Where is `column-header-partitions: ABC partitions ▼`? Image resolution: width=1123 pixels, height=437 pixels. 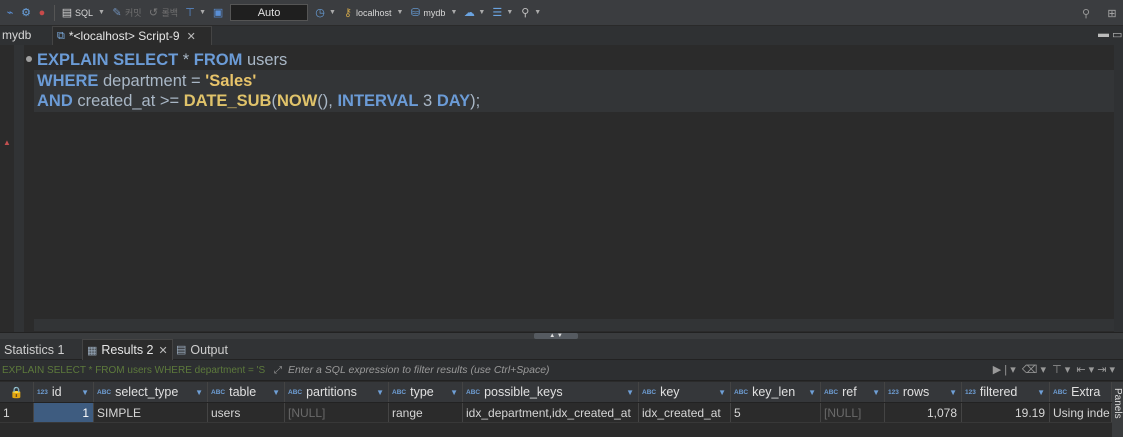
column-header-partitions: ABC partitions ▼ is located at coordinates (337, 392).